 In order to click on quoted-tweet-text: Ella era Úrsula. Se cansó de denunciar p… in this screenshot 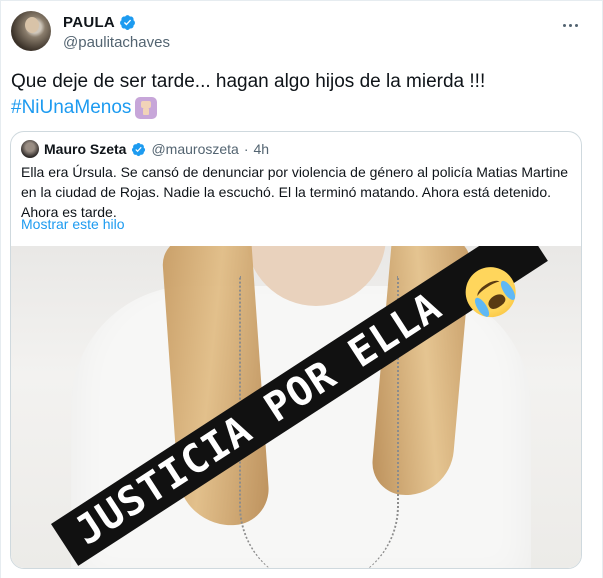, I will do `click(295, 192)`.